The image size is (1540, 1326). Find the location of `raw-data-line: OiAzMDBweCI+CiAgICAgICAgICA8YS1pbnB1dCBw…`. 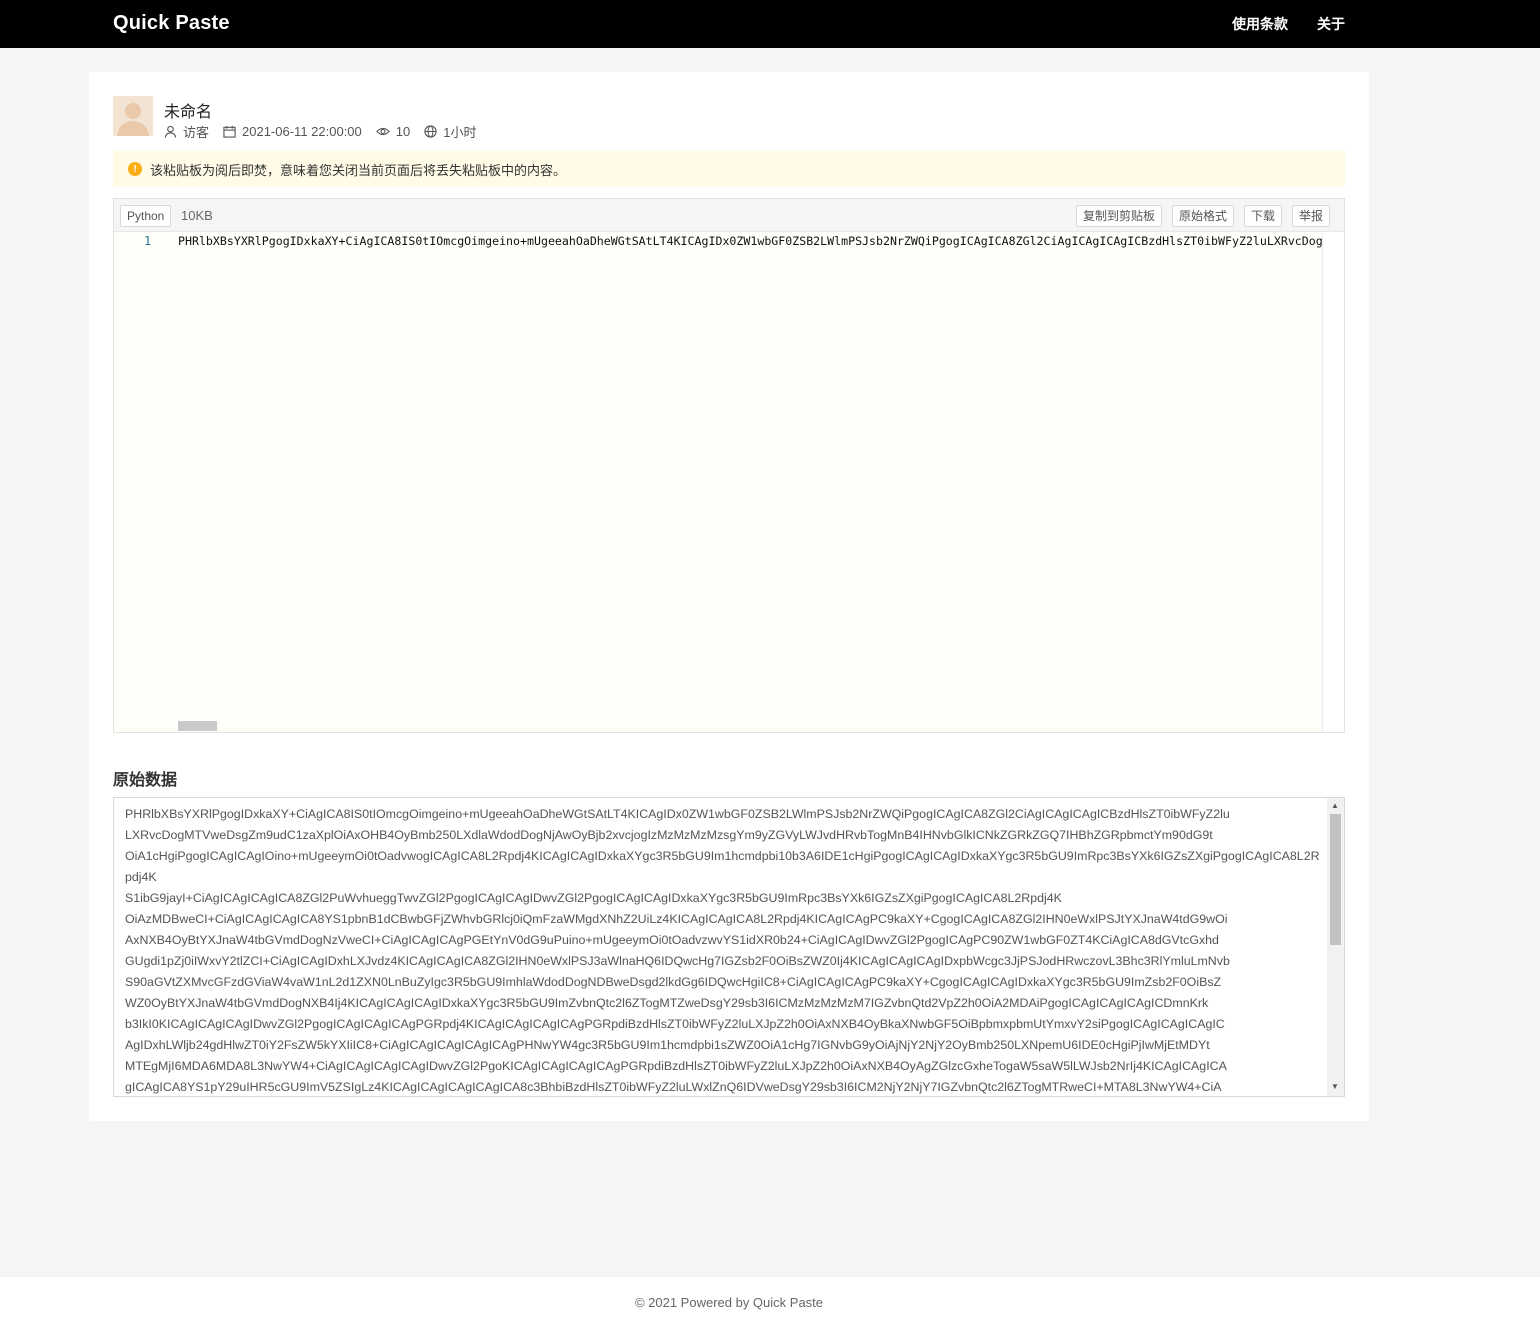

raw-data-line: OiAzMDBweCI+CiAgICAgICAgICA8YS1pbnB1dCBw… is located at coordinates (676, 919).